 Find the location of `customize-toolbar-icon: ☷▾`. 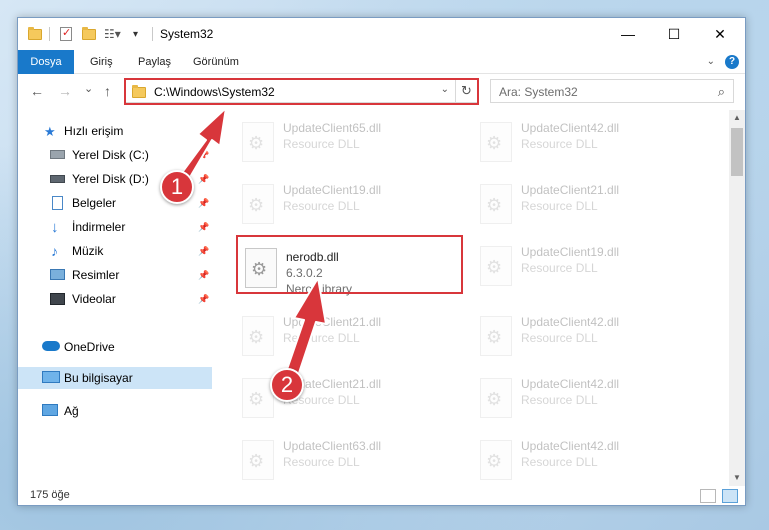

customize-toolbar-icon: ☷▾ is located at coordinates (112, 34).